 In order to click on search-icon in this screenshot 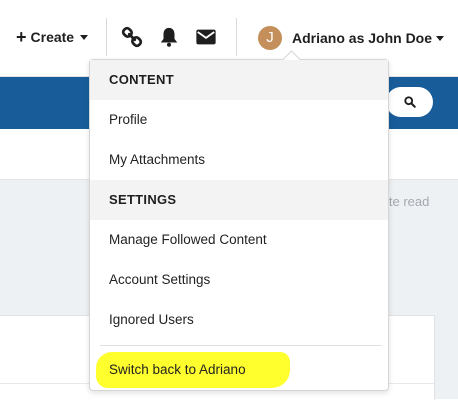, I will do `click(410, 102)`.